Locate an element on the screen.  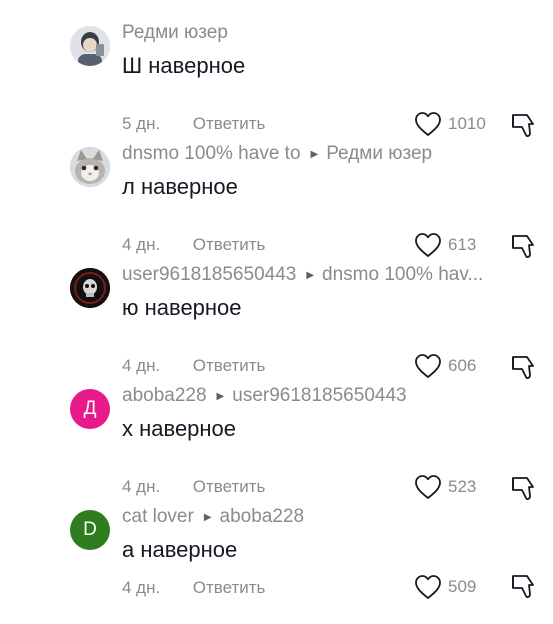
skull-avatar-icon is located at coordinates (90, 288).